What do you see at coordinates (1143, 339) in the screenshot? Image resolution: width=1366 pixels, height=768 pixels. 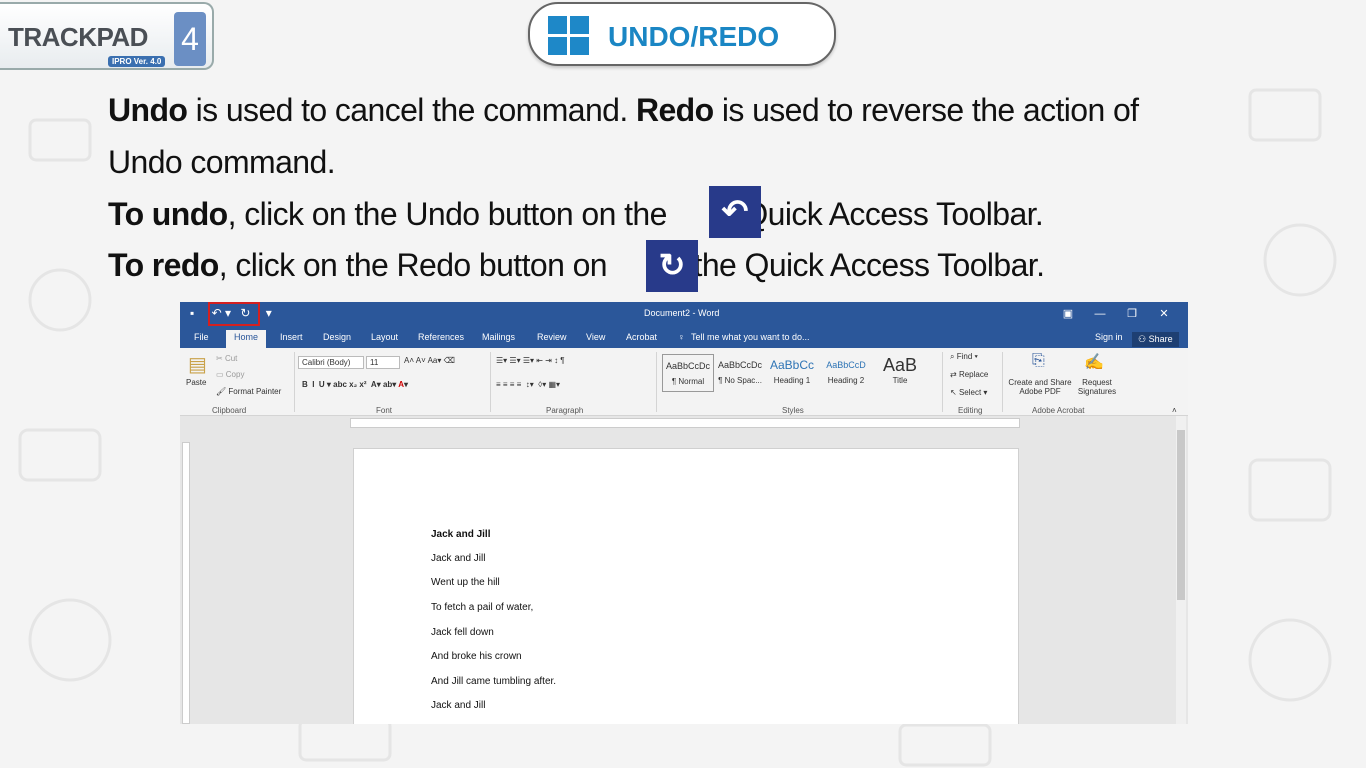 I see `person-icon: ⚇` at bounding box center [1143, 339].